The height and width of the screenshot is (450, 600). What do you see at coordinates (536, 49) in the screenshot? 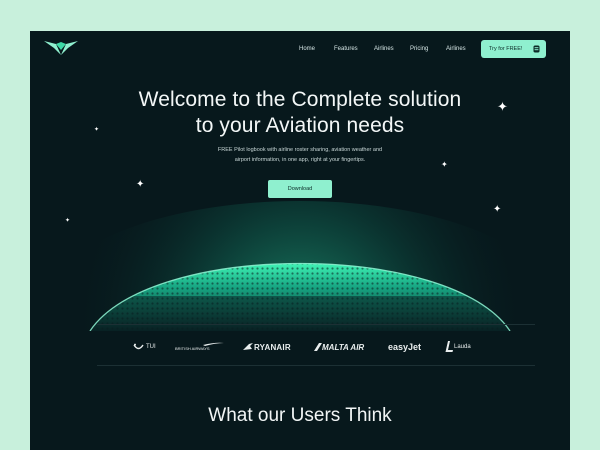
I see `phone-icon` at bounding box center [536, 49].